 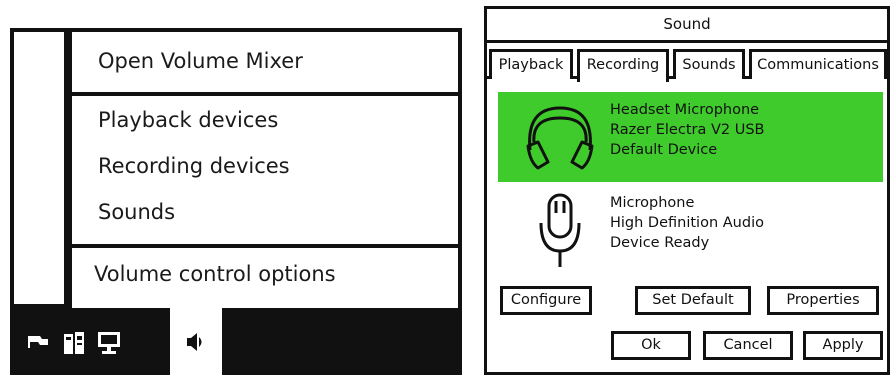 What do you see at coordinates (685, 110) in the screenshot?
I see `device-name: Headset Microphone` at bounding box center [685, 110].